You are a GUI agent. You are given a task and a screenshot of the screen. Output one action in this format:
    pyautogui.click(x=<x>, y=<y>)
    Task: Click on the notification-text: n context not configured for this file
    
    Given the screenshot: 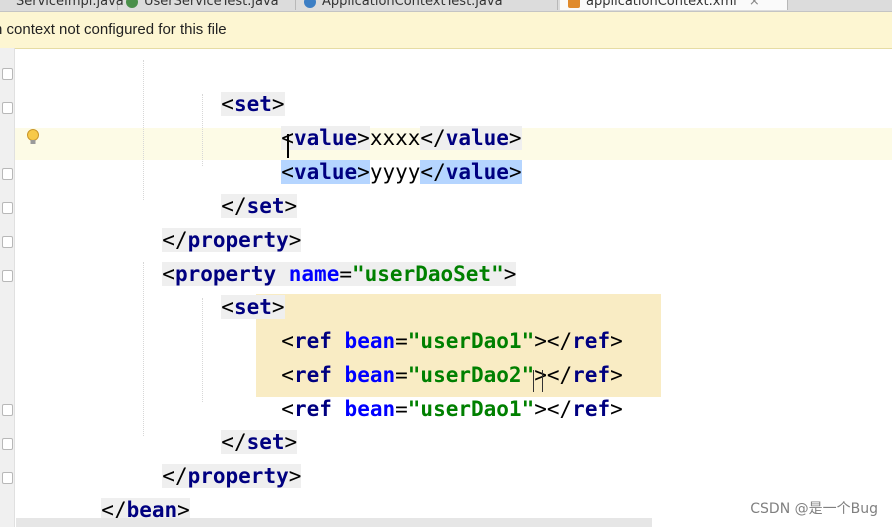 What is the action you would take?
    pyautogui.click(x=113, y=29)
    